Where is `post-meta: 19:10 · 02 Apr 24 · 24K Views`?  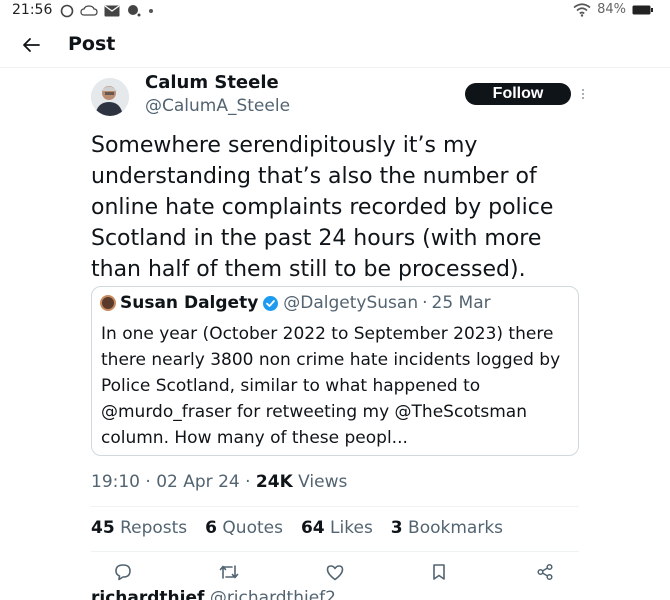
post-meta: 19:10 · 02 Apr 24 · 24K Views is located at coordinates (219, 482).